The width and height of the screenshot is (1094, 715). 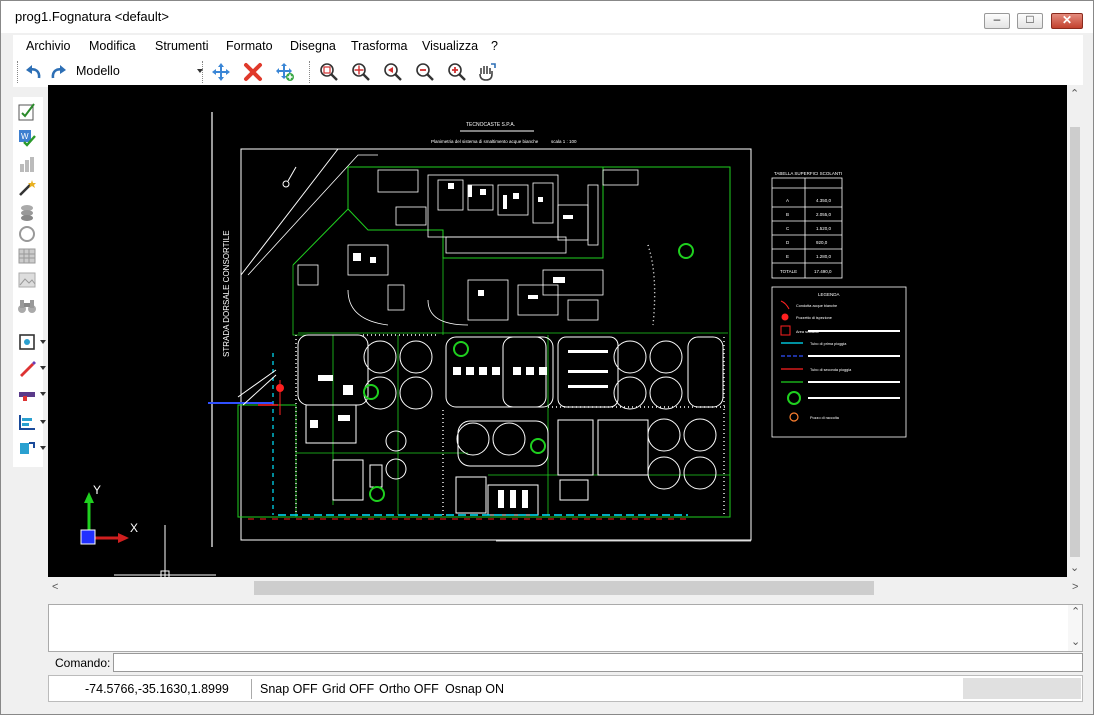 What do you see at coordinates (1022, 688) in the screenshot?
I see `status-panel` at bounding box center [1022, 688].